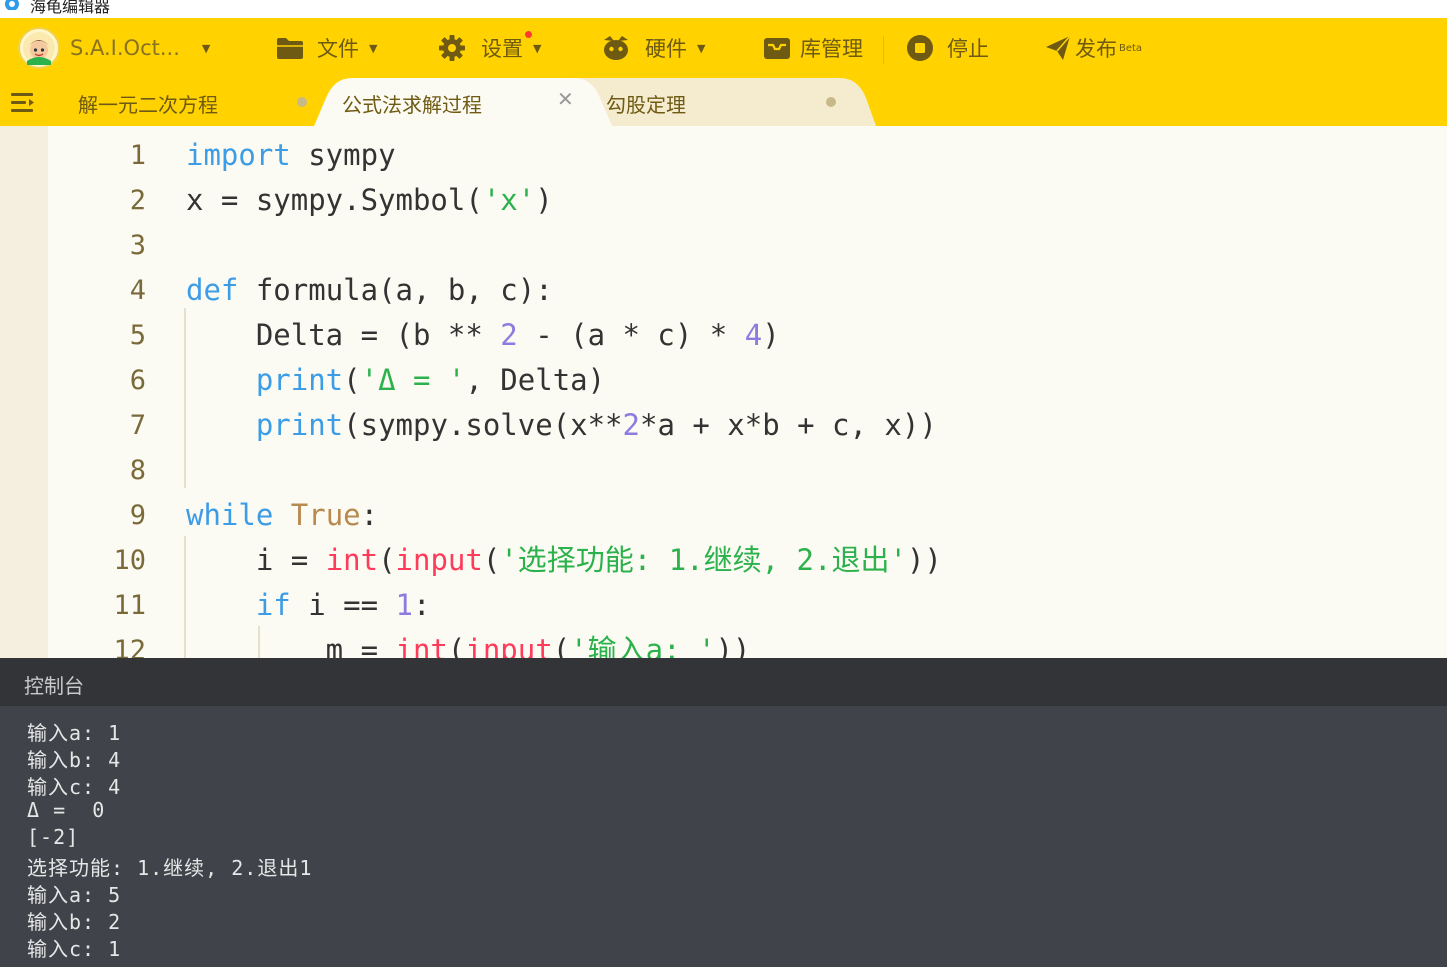 The height and width of the screenshot is (967, 1447). What do you see at coordinates (831, 49) in the screenshot?
I see `library-label: 库管理` at bounding box center [831, 49].